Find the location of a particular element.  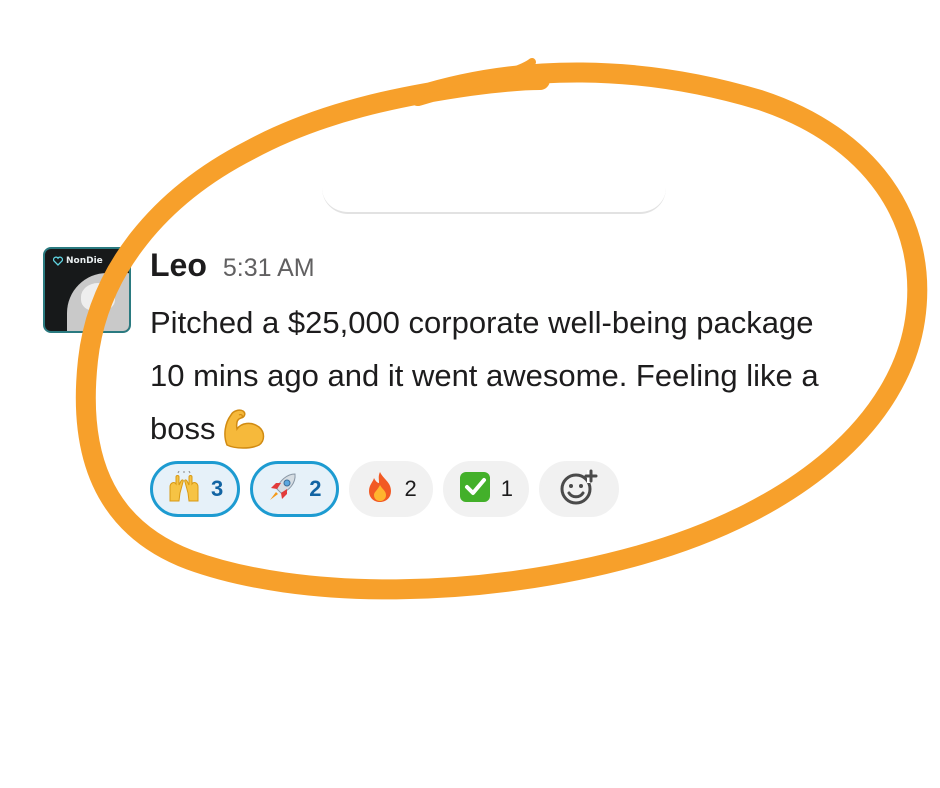

reaction-raising-hands: 3 is located at coordinates (195, 489).